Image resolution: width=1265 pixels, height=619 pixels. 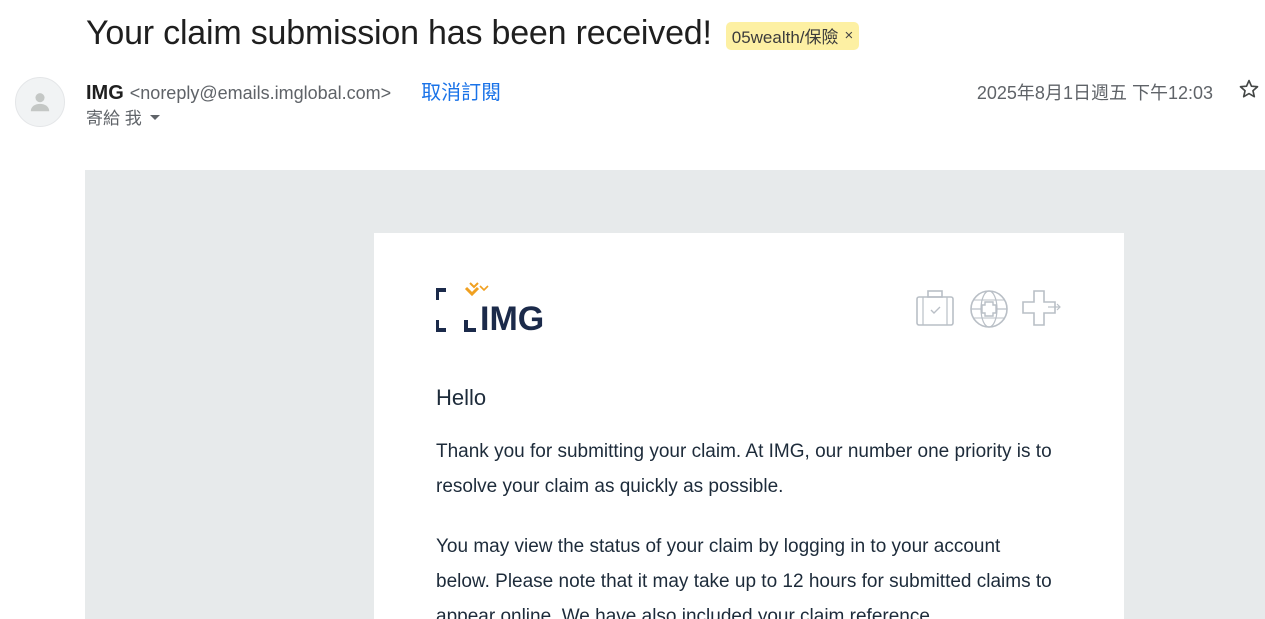 I want to click on avatar, so click(x=40, y=102).